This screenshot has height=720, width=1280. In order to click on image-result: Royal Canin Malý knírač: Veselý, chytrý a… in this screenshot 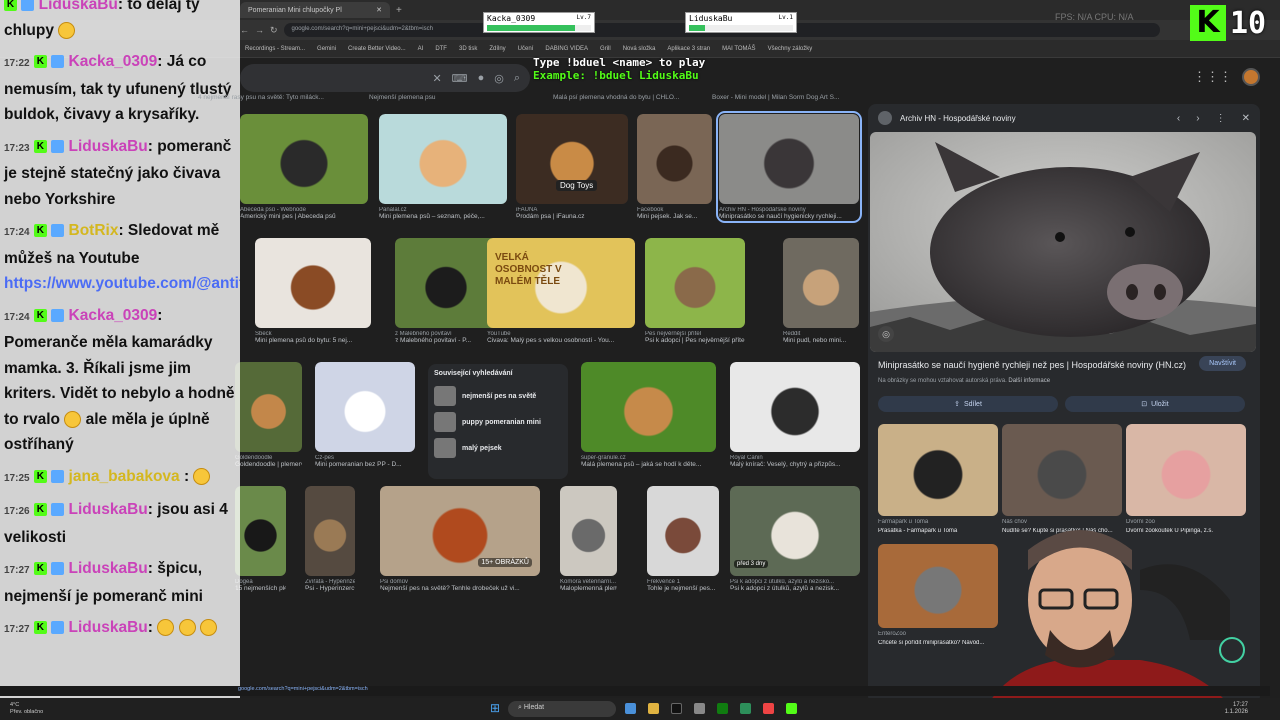, I will do `click(795, 415)`.